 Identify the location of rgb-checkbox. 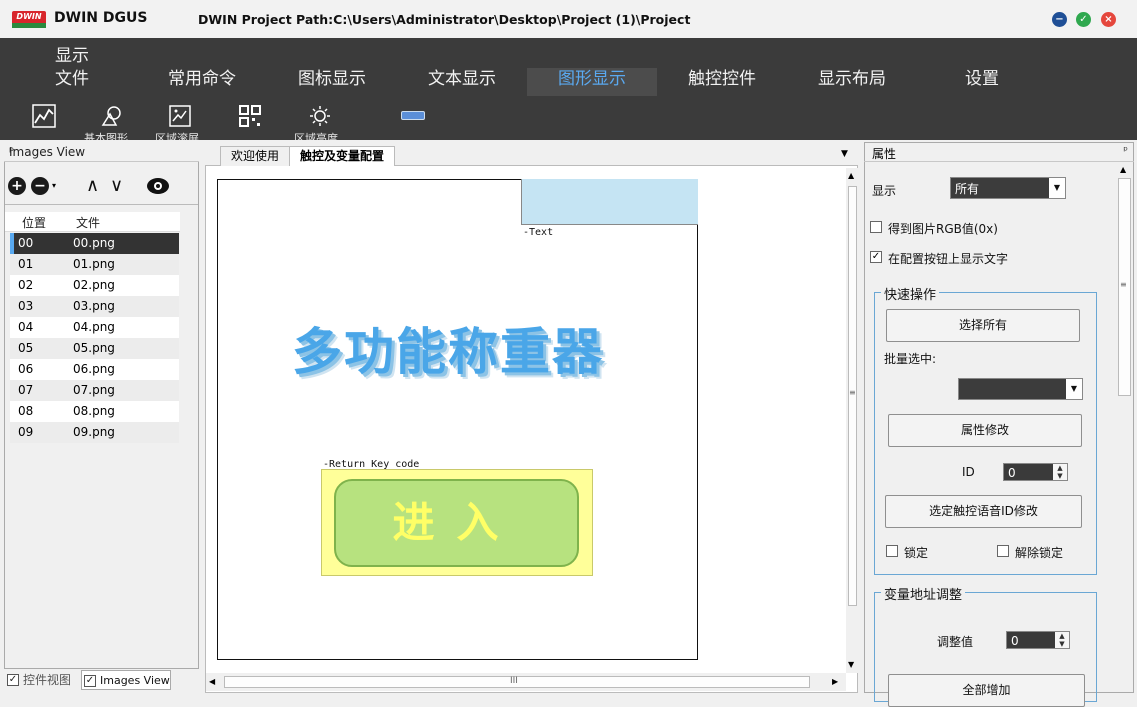
(876, 227).